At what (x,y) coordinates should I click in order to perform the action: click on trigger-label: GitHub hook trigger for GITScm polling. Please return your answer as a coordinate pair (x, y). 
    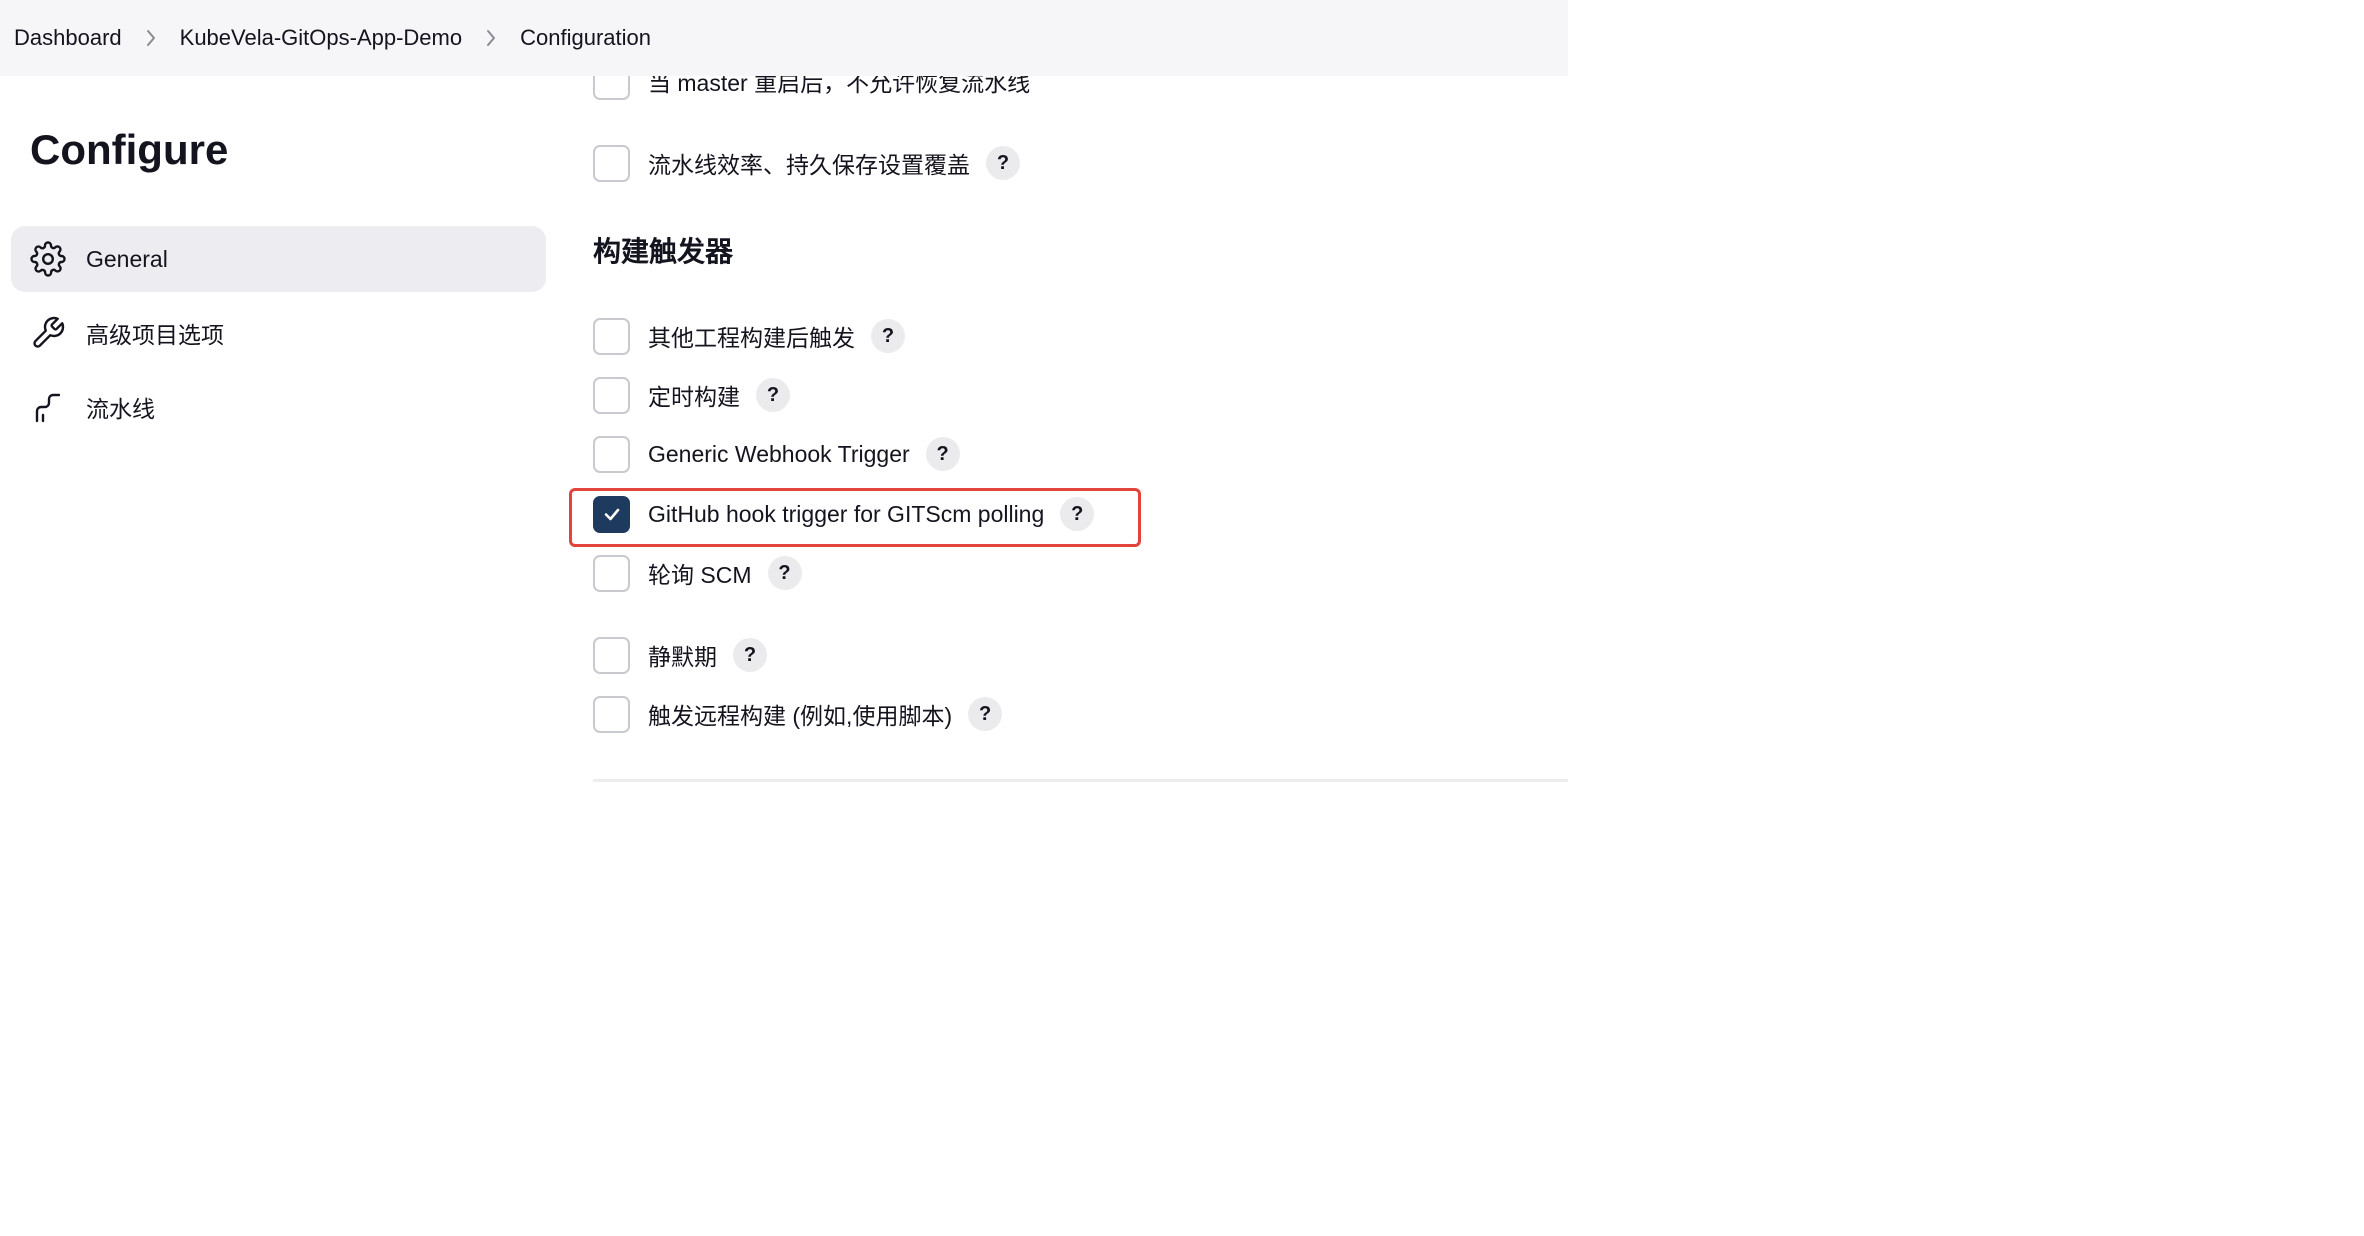
    Looking at the image, I should click on (846, 513).